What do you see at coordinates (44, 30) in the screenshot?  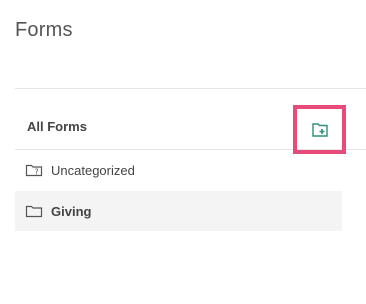 I see `page-title: Forms` at bounding box center [44, 30].